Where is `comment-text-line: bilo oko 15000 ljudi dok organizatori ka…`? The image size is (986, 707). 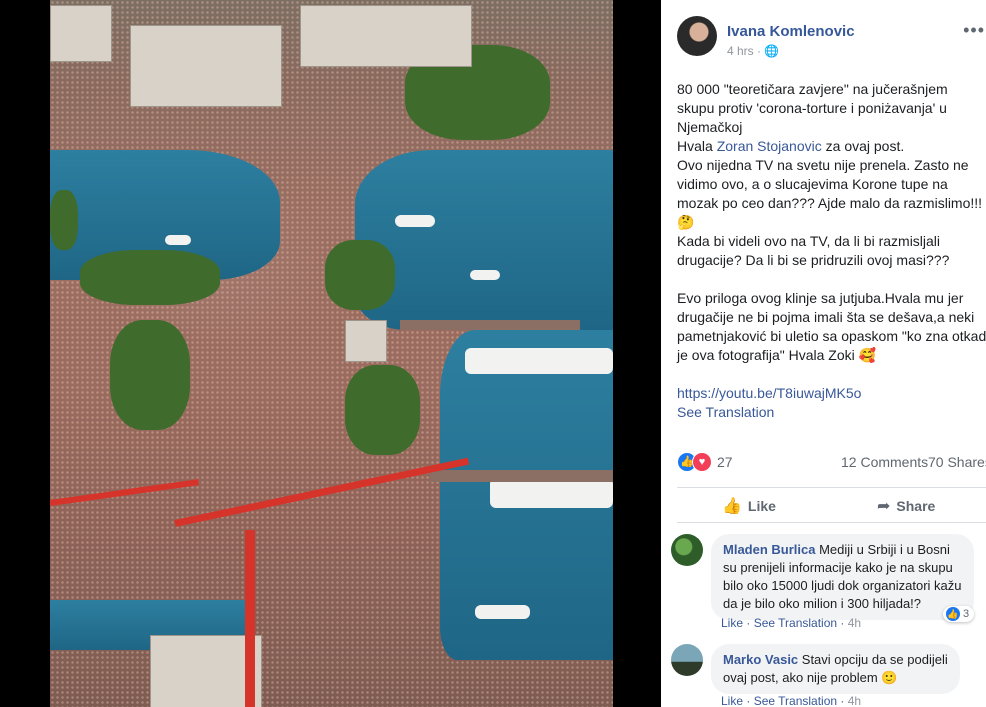
comment-text-line: bilo oko 15000 ljudi dok organizatori ka… is located at coordinates (842, 585).